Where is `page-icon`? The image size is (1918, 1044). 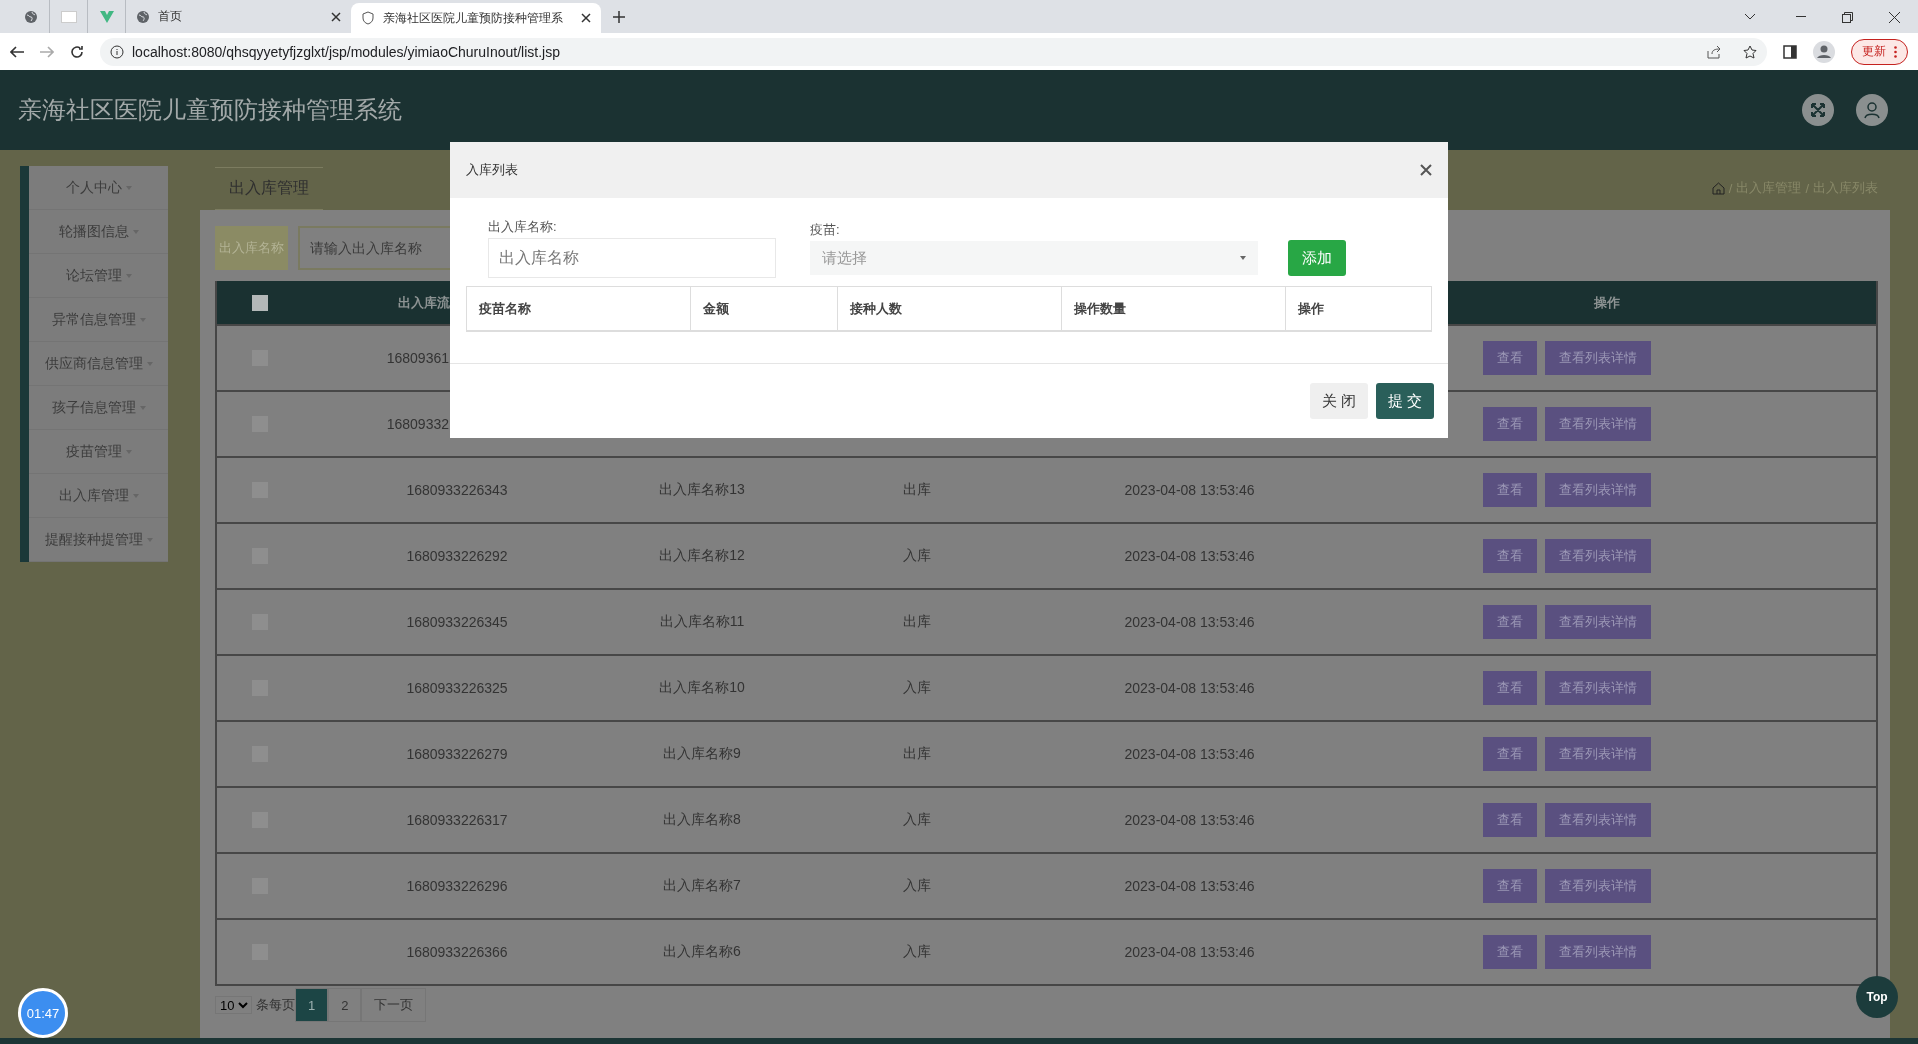
page-icon is located at coordinates (68, 16).